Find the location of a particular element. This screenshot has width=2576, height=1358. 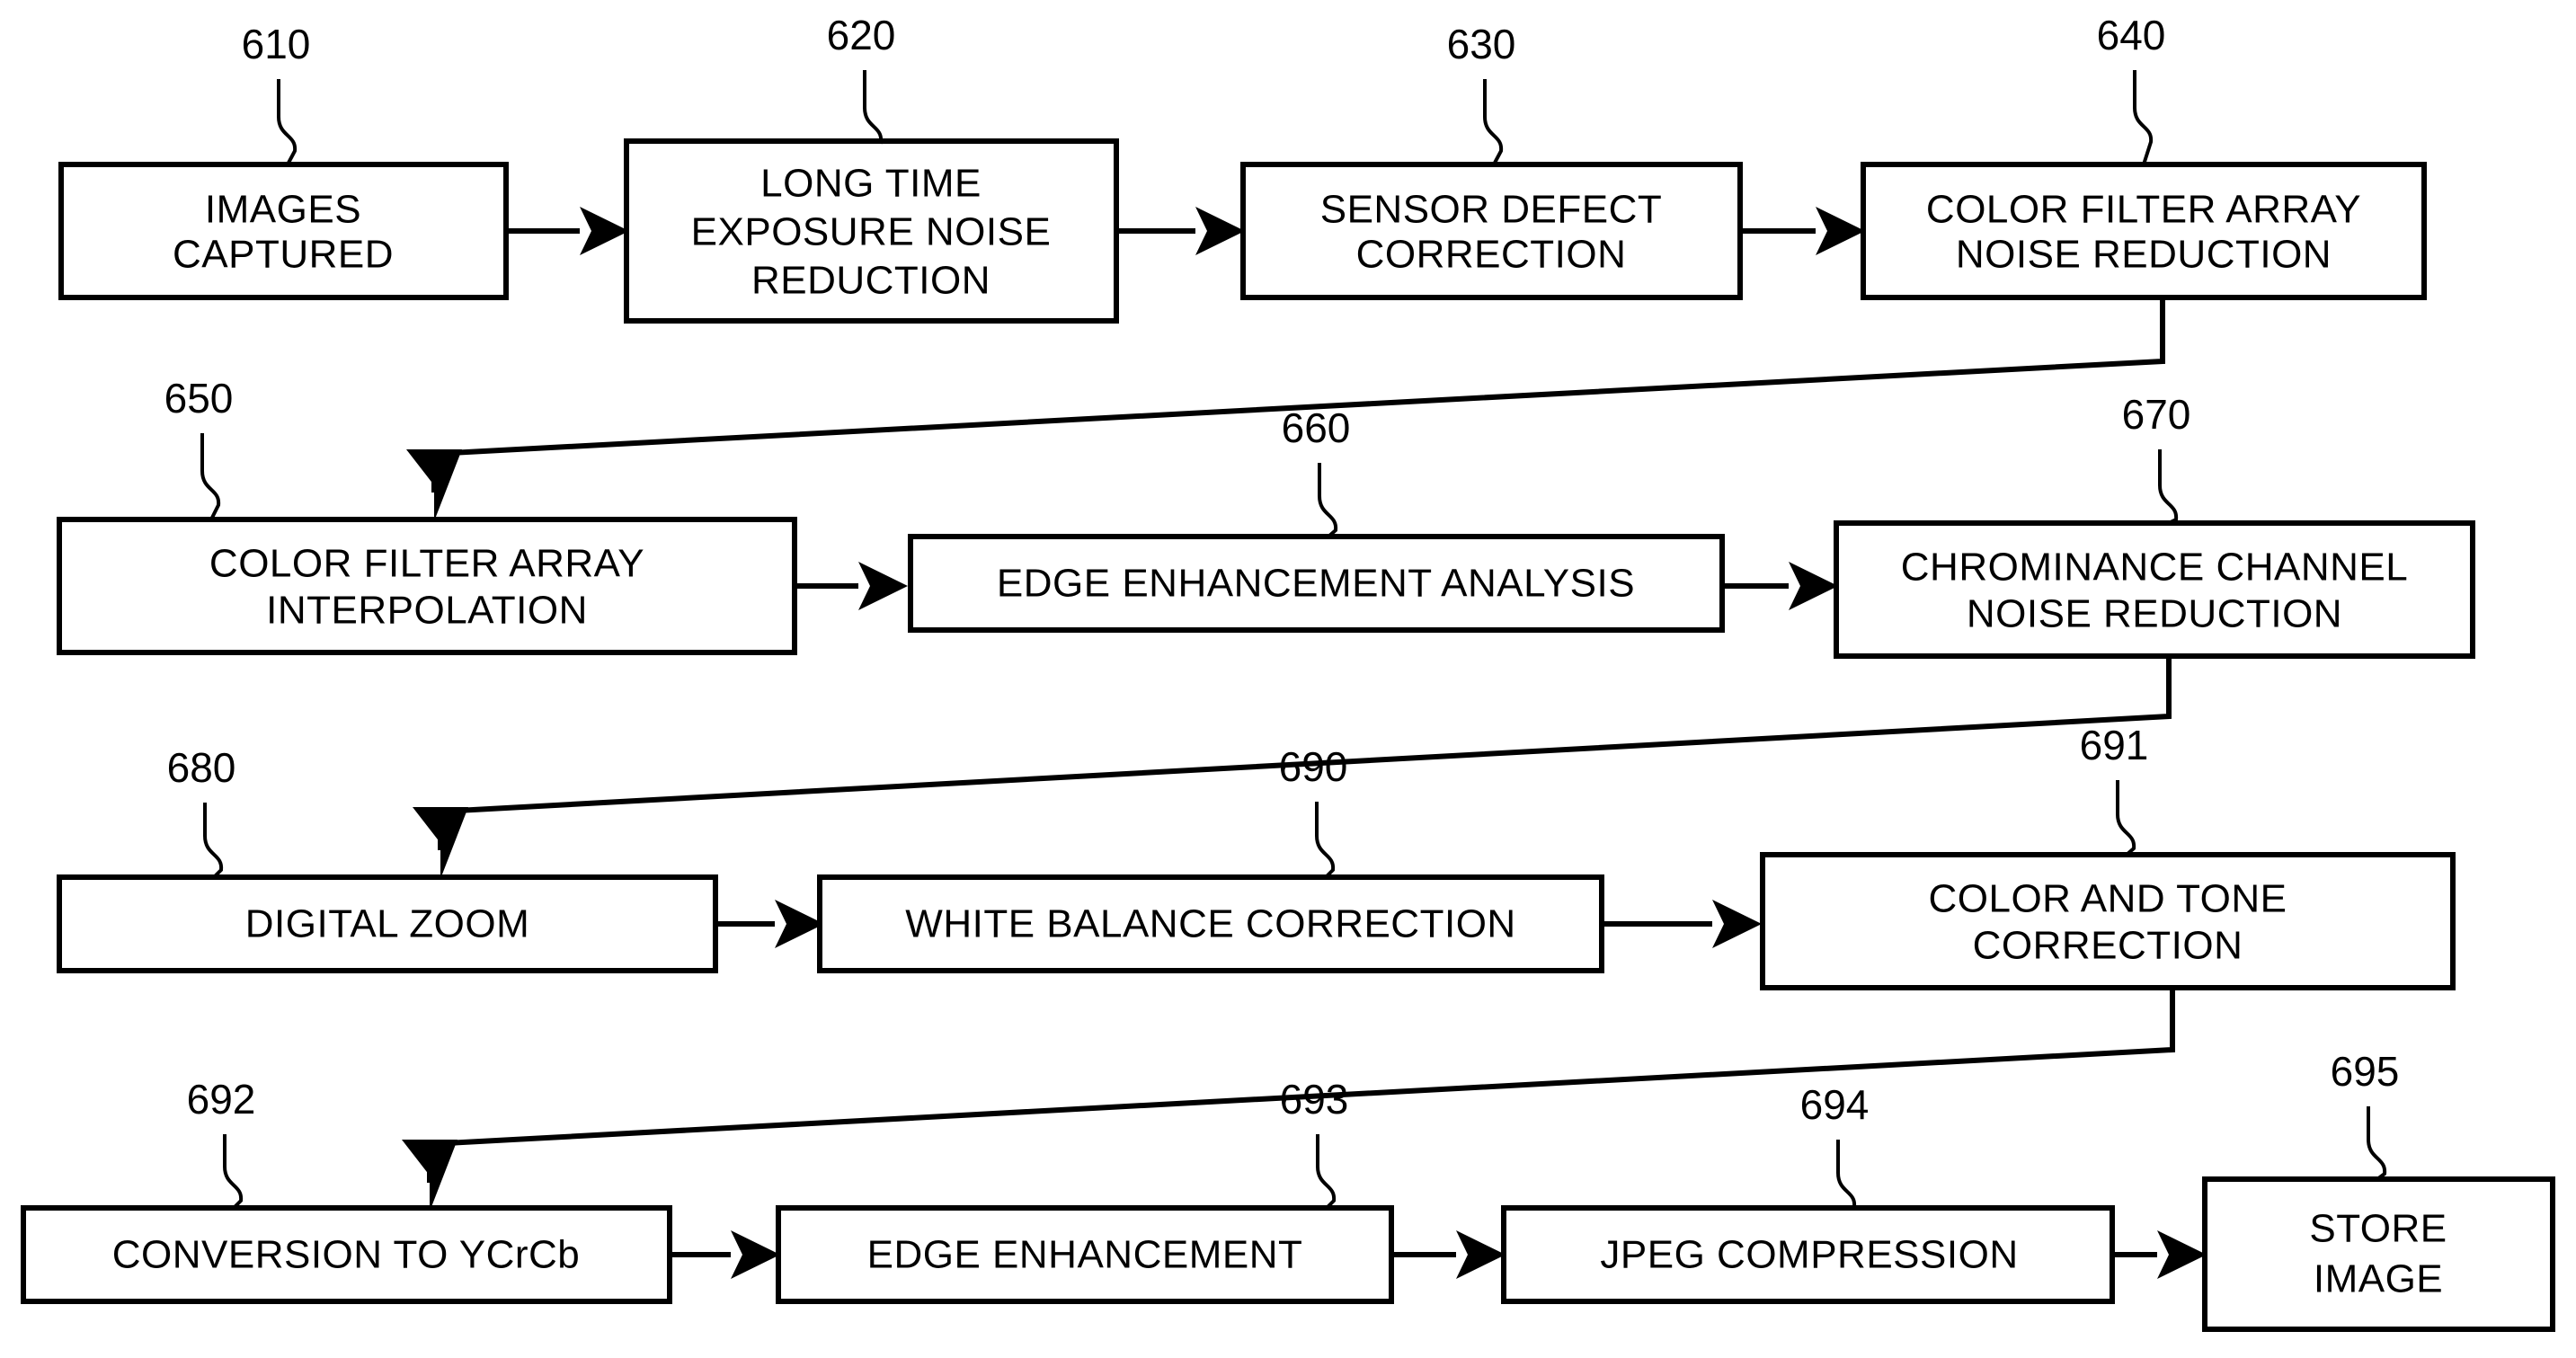

node-695-box is located at coordinates (2378, 1254).